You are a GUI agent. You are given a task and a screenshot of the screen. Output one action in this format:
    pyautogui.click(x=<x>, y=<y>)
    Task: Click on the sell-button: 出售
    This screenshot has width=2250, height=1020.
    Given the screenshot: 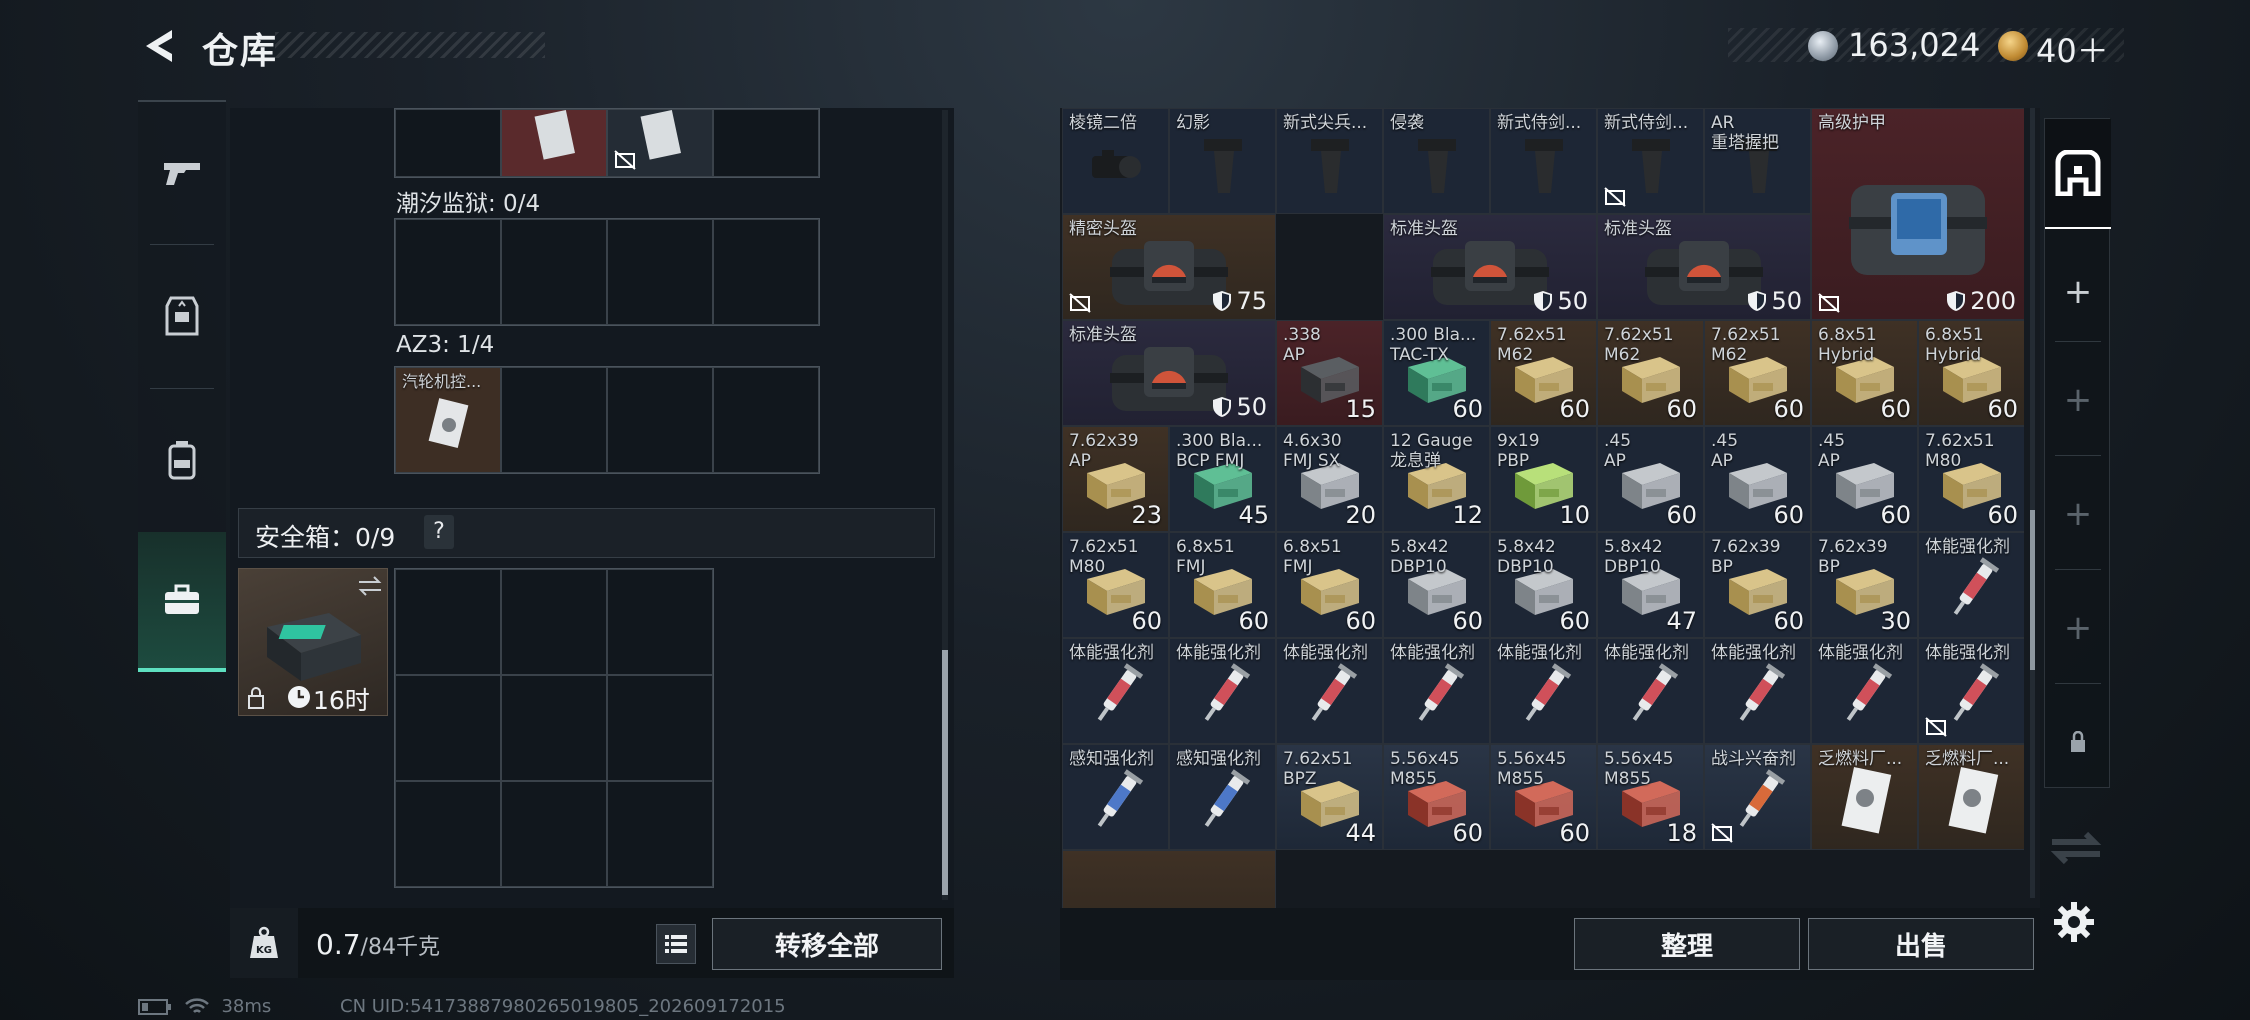 What is the action you would take?
    pyautogui.click(x=1921, y=944)
    